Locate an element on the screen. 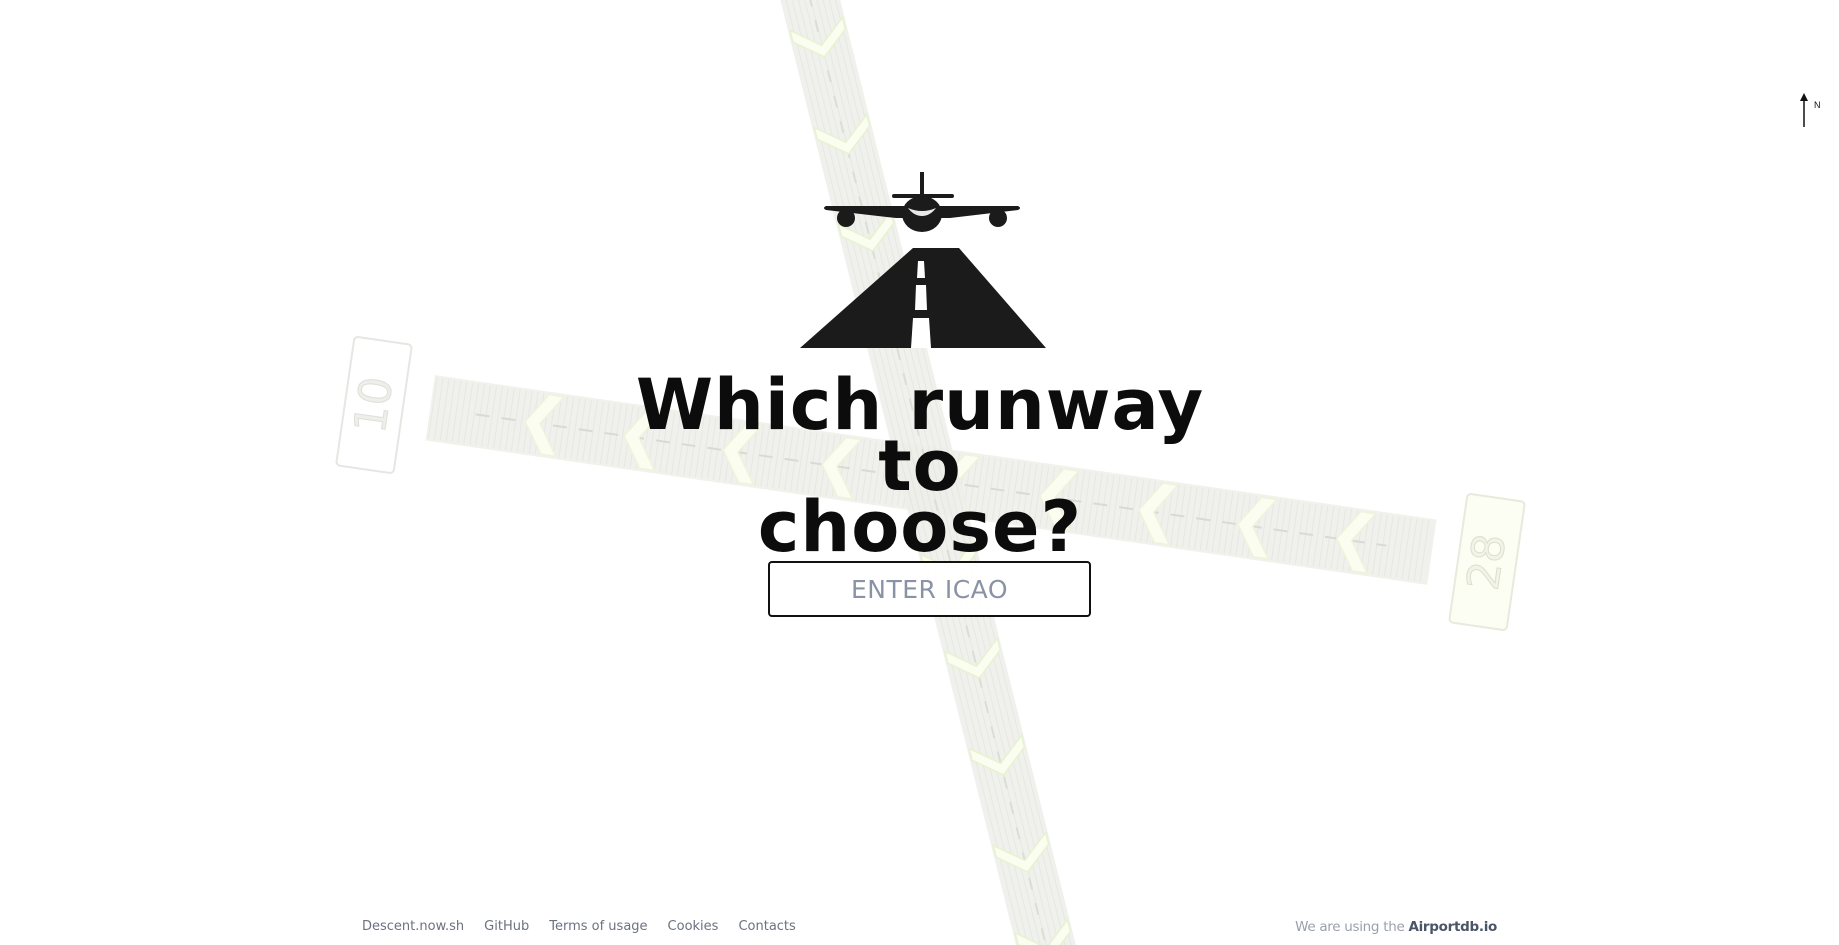 This screenshot has height=945, width=1839. data-source-credit: We are using the Airportdb.io is located at coordinates (1396, 927).